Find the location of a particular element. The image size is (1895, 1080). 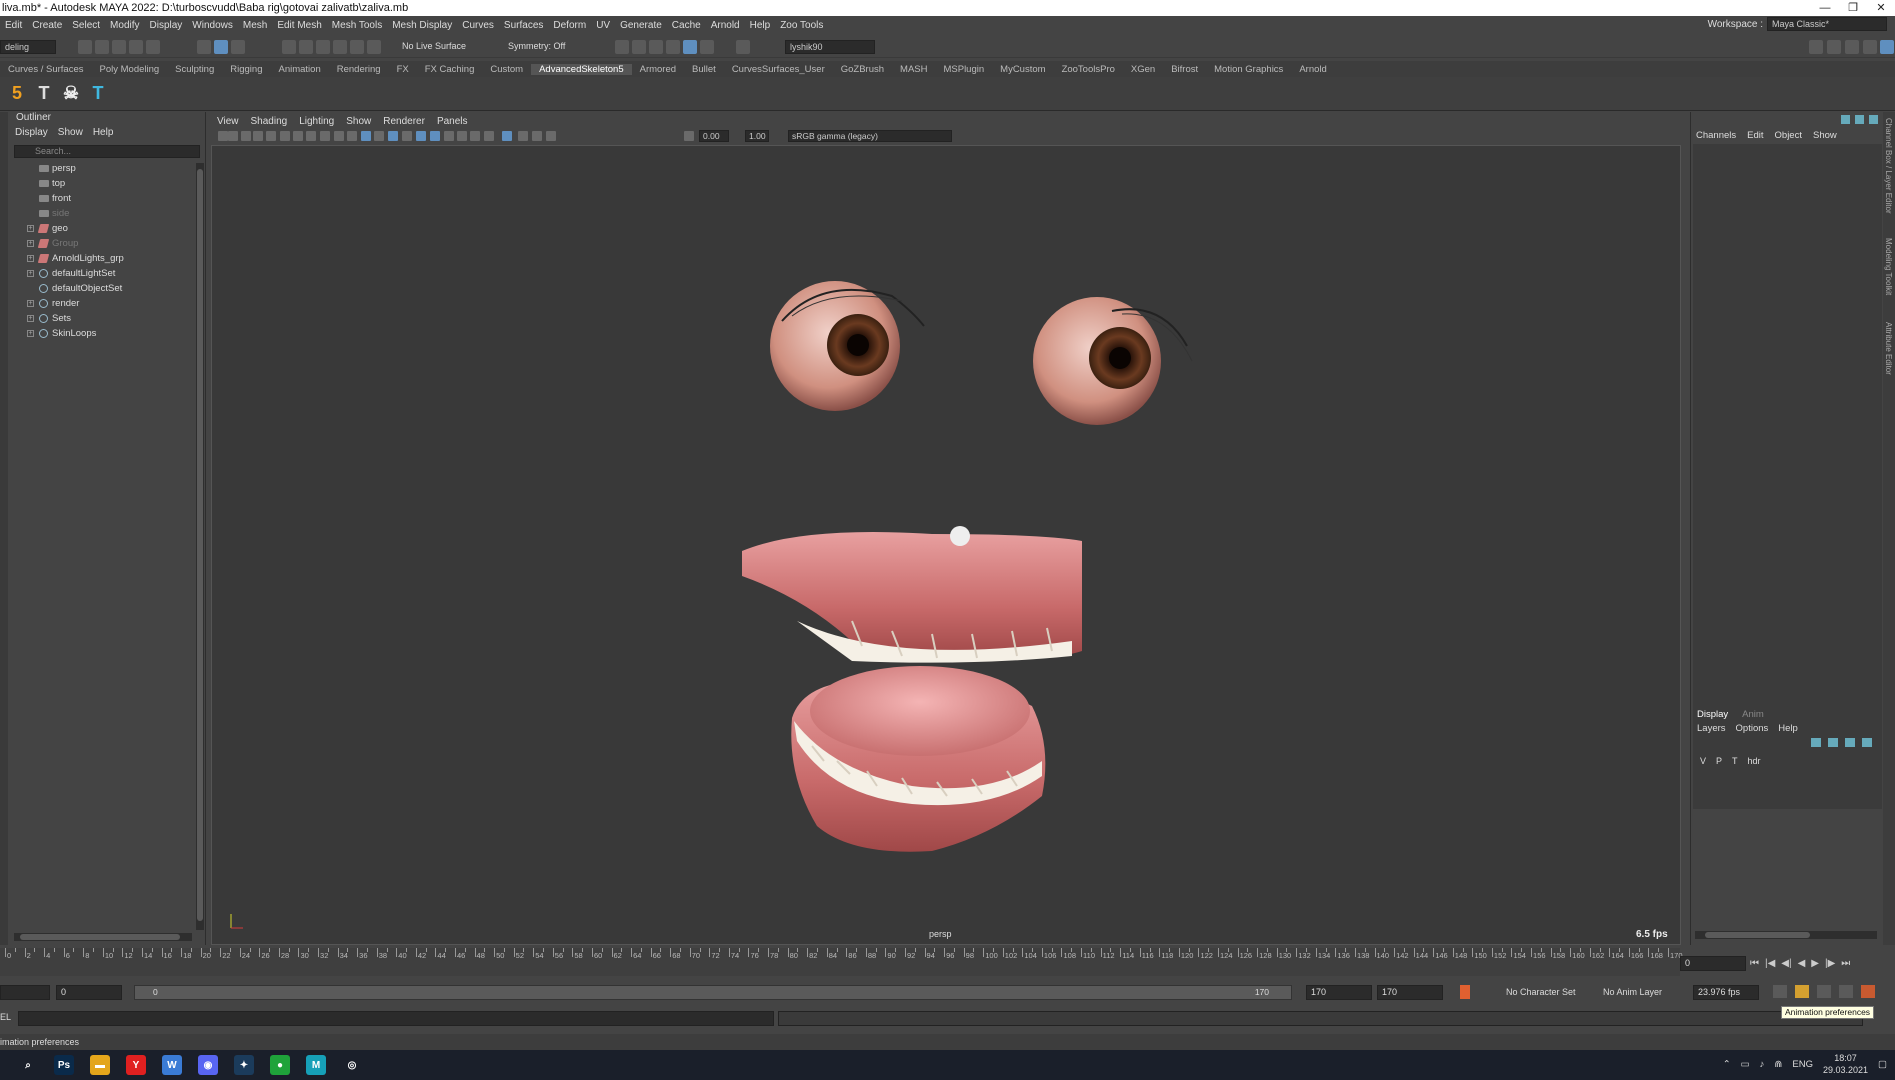

shadows-icon is located at coordinates (449, 136).